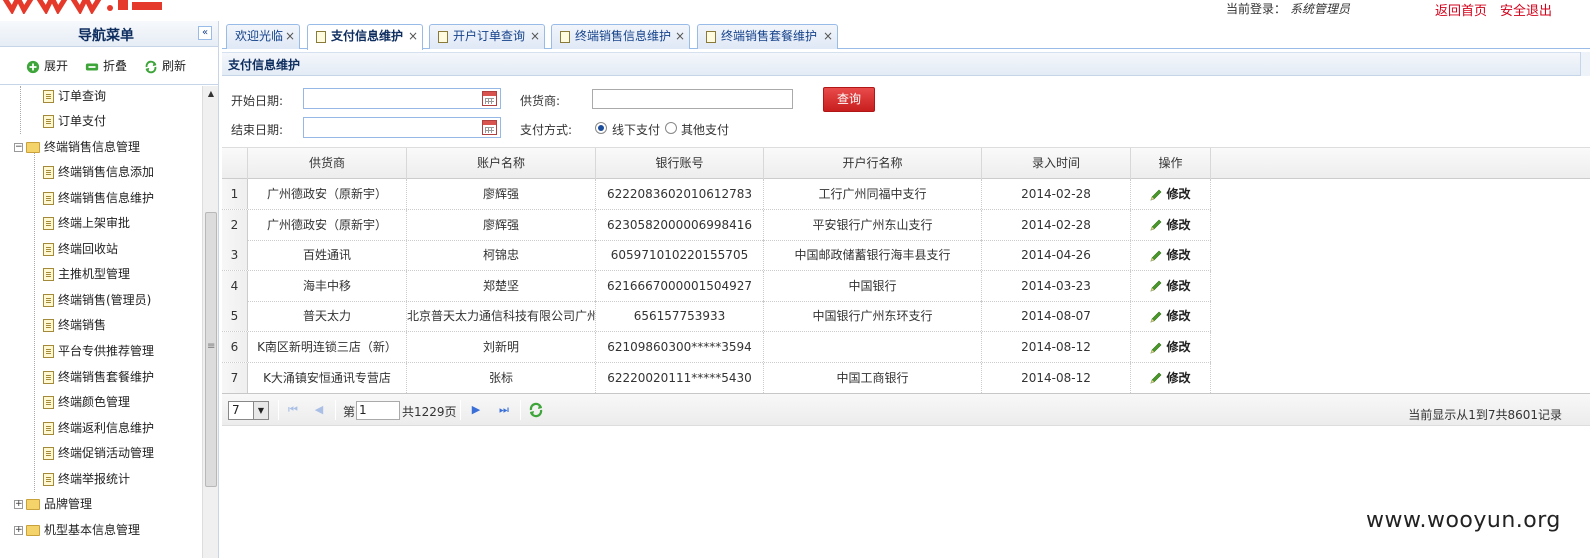 This screenshot has width=1590, height=558. What do you see at coordinates (365, 37) in the screenshot?
I see `tab-payment-info: 支付信息维护 ×` at bounding box center [365, 37].